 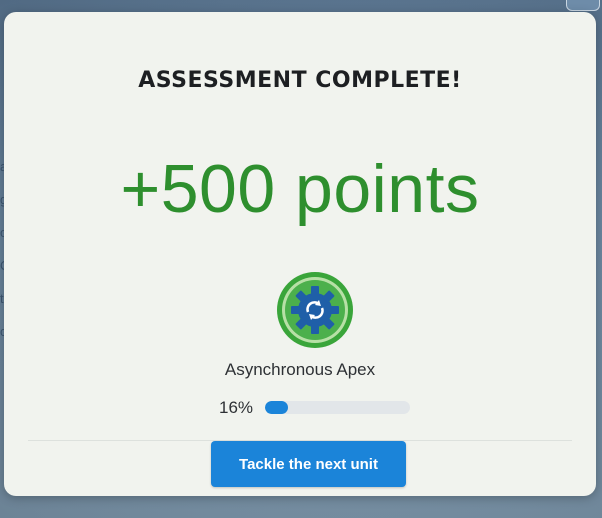 I want to click on tackle-next-unit-button: Tackle the next unit, so click(x=308, y=464).